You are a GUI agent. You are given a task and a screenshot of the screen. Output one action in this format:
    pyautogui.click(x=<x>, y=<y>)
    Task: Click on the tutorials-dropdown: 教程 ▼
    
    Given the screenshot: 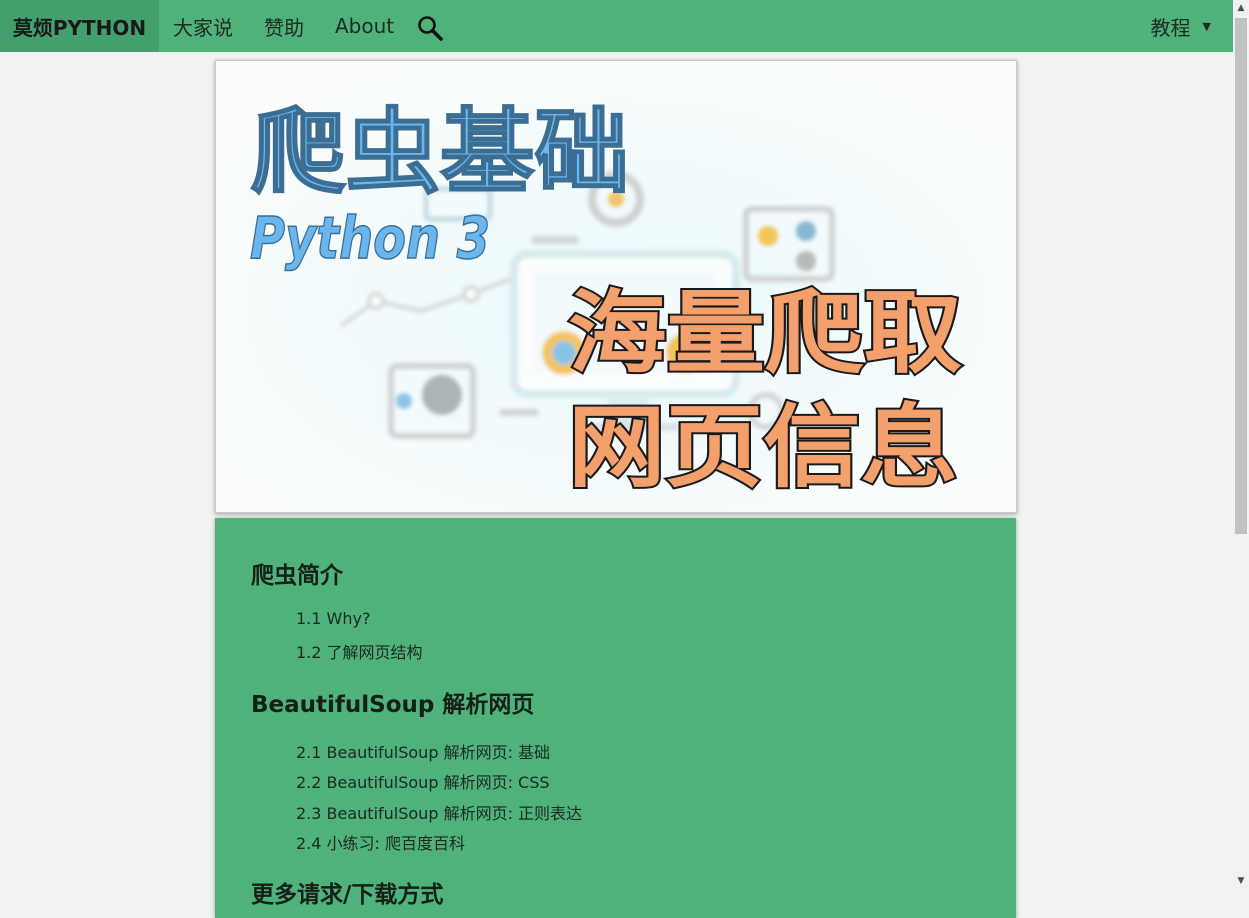 What is the action you would take?
    pyautogui.click(x=1181, y=26)
    